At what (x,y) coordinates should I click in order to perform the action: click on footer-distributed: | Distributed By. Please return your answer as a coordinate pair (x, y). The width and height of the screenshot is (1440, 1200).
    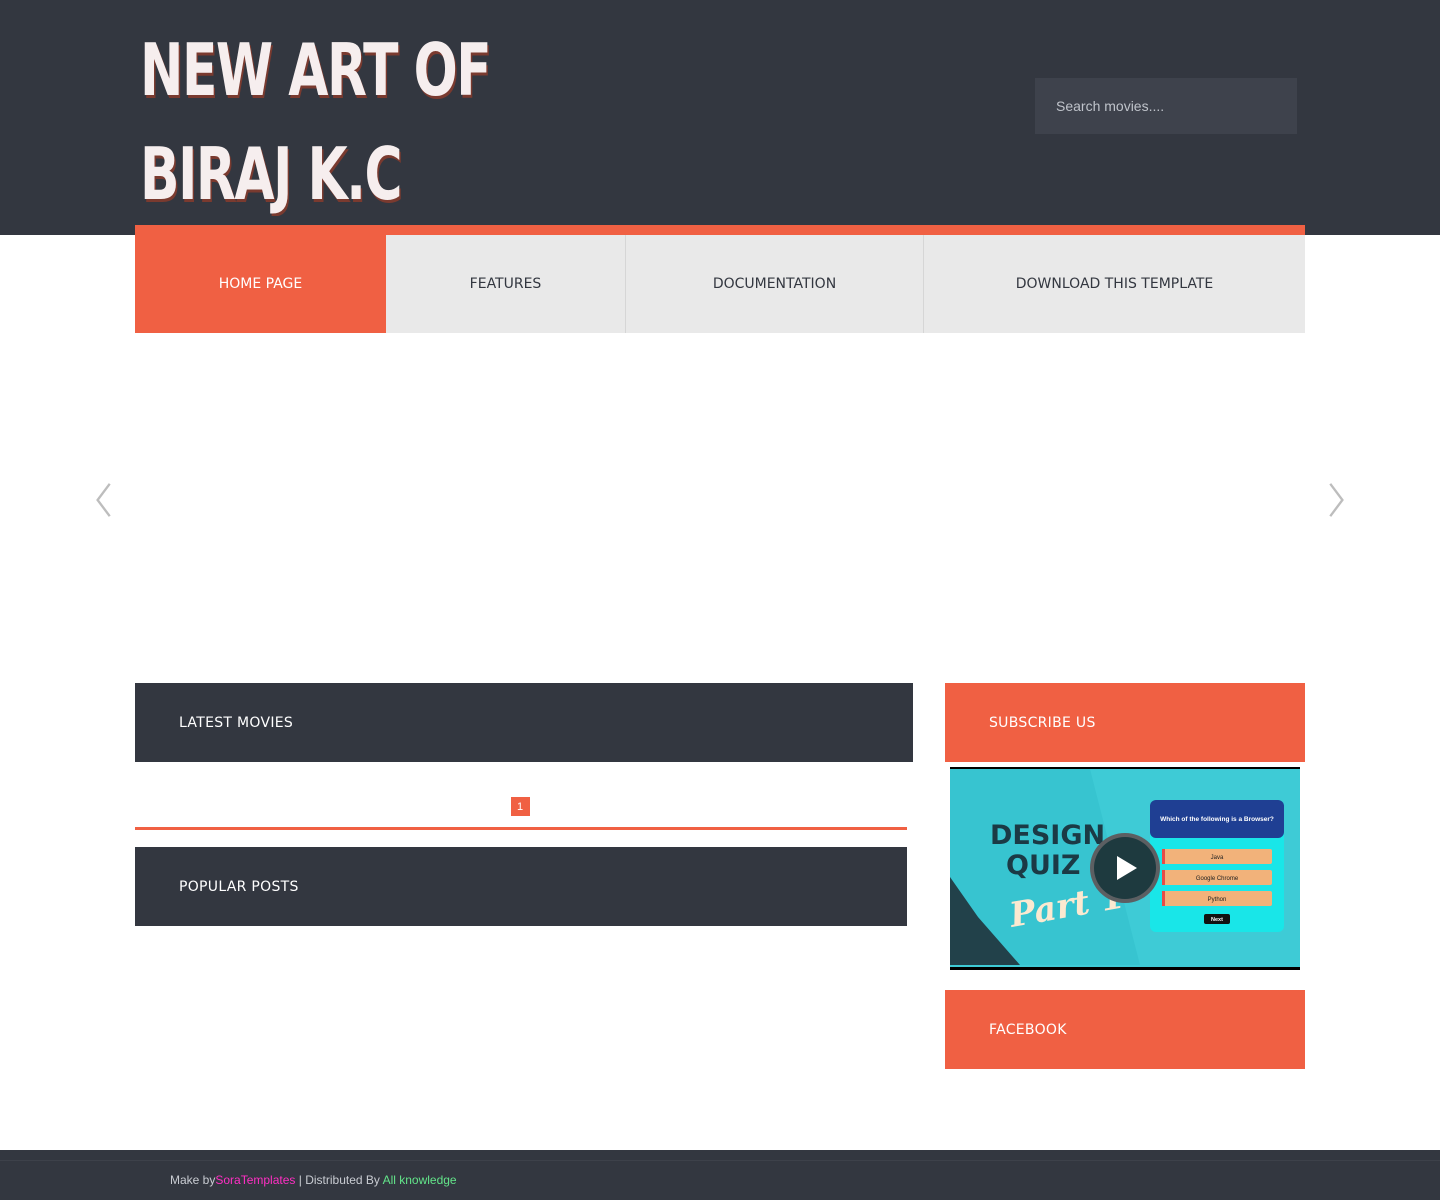
    Looking at the image, I should click on (339, 1180).